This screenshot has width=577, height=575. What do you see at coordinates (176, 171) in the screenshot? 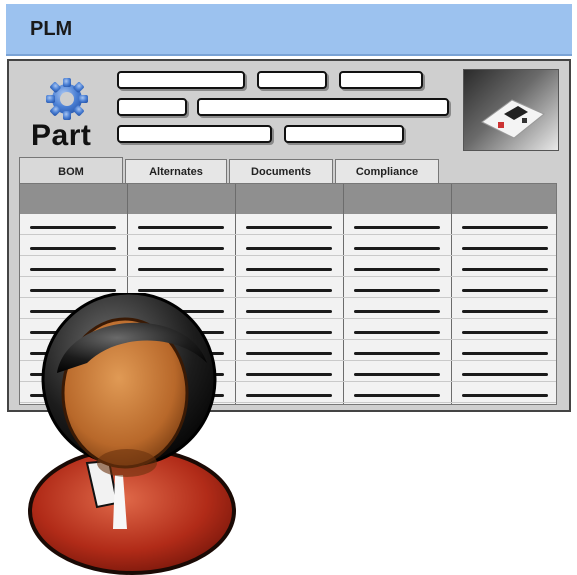
I see `tab-alternates: Alternates` at bounding box center [176, 171].